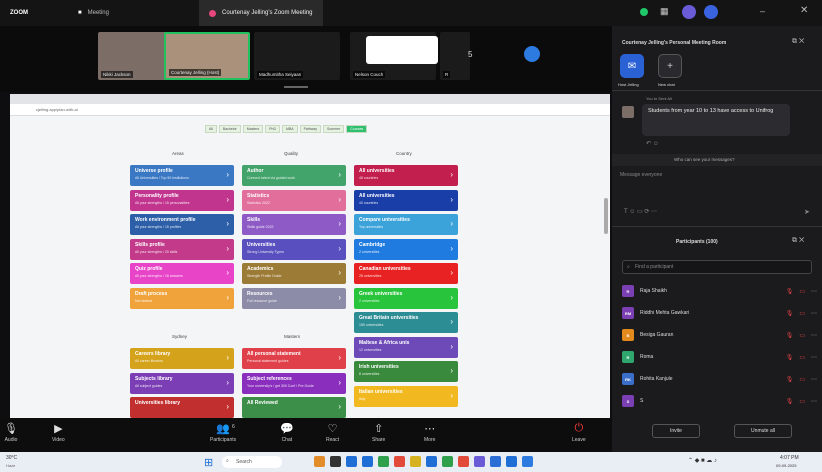 The width and height of the screenshot is (822, 472). What do you see at coordinates (229, 129) in the screenshot?
I see `filter-tab: Bachelor` at bounding box center [229, 129].